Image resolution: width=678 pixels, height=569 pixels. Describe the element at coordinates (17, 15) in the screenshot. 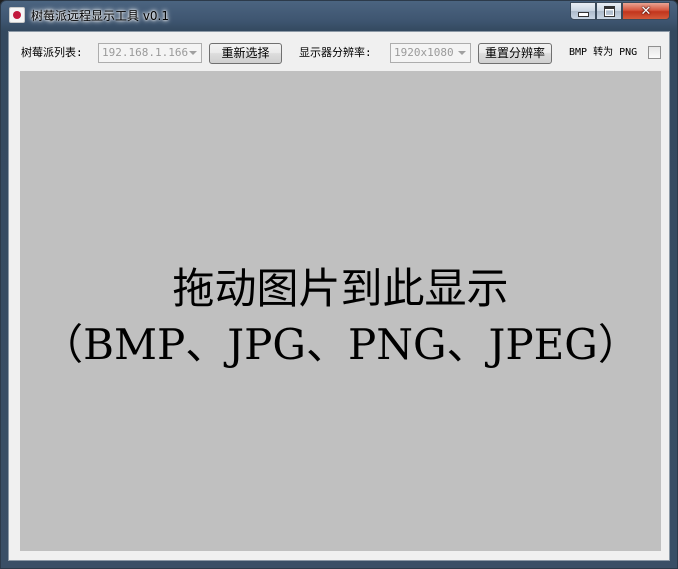

I see `raspberry-pi-icon` at that location.